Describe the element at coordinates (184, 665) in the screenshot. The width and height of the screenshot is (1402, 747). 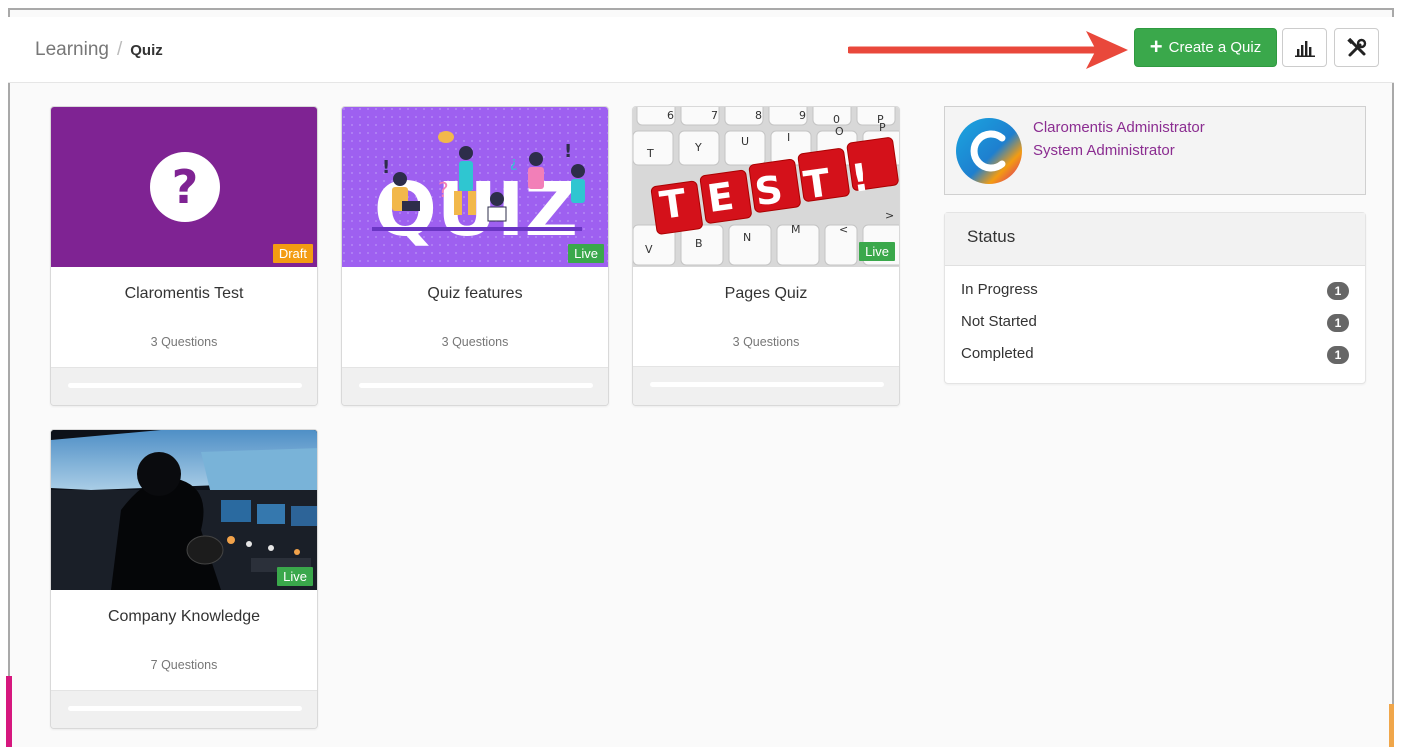
I see `question-count: 7 Questions` at that location.